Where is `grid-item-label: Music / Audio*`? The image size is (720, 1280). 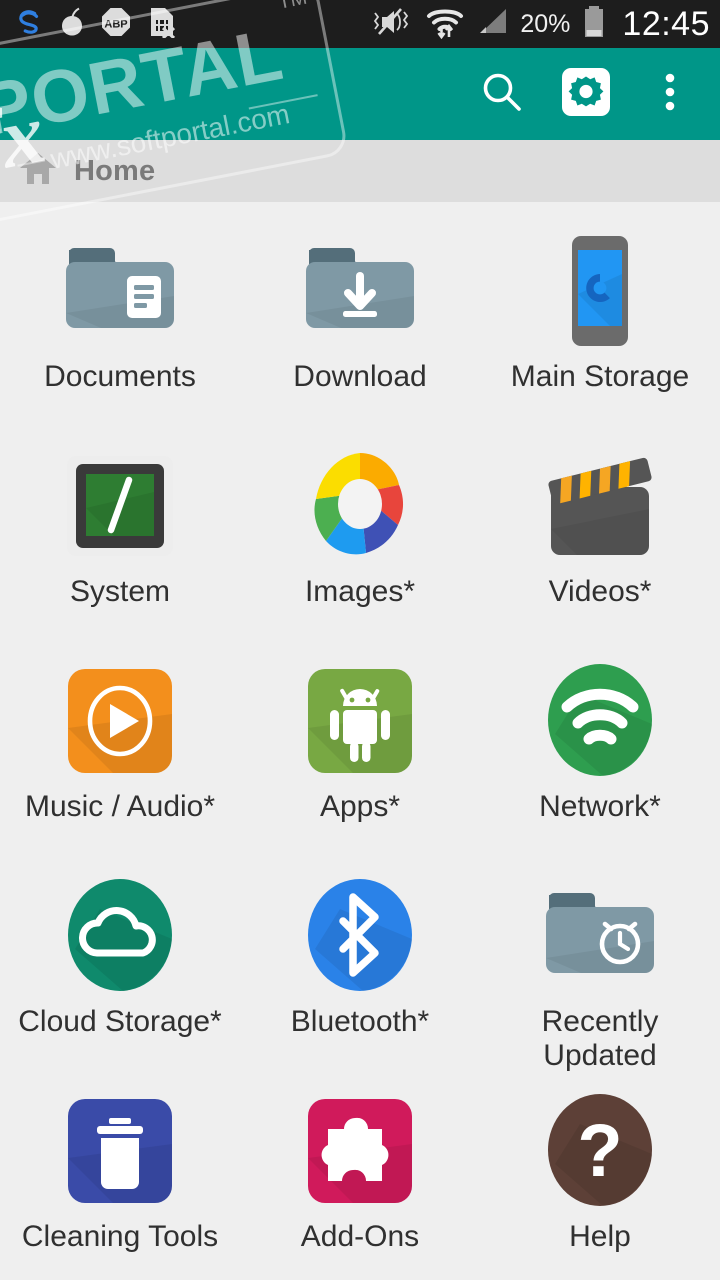
grid-item-label: Music / Audio* is located at coordinates (120, 806).